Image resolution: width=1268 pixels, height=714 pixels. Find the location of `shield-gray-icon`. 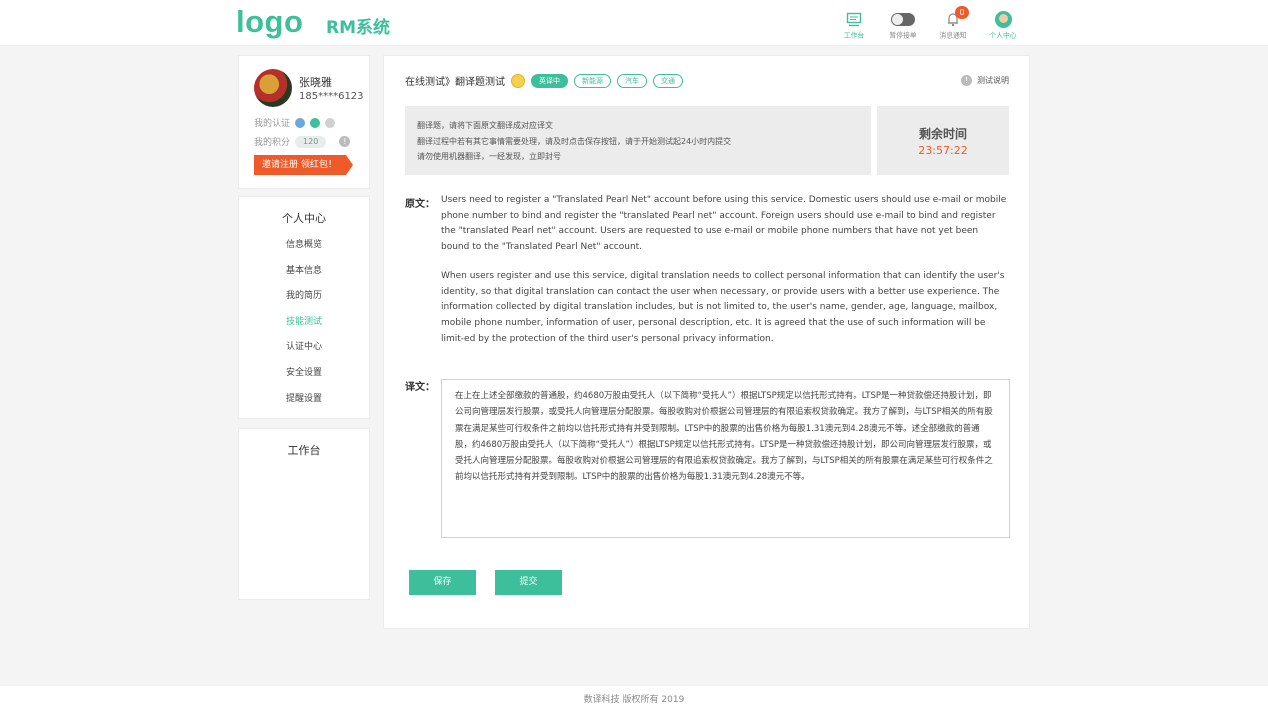

shield-gray-icon is located at coordinates (330, 122).